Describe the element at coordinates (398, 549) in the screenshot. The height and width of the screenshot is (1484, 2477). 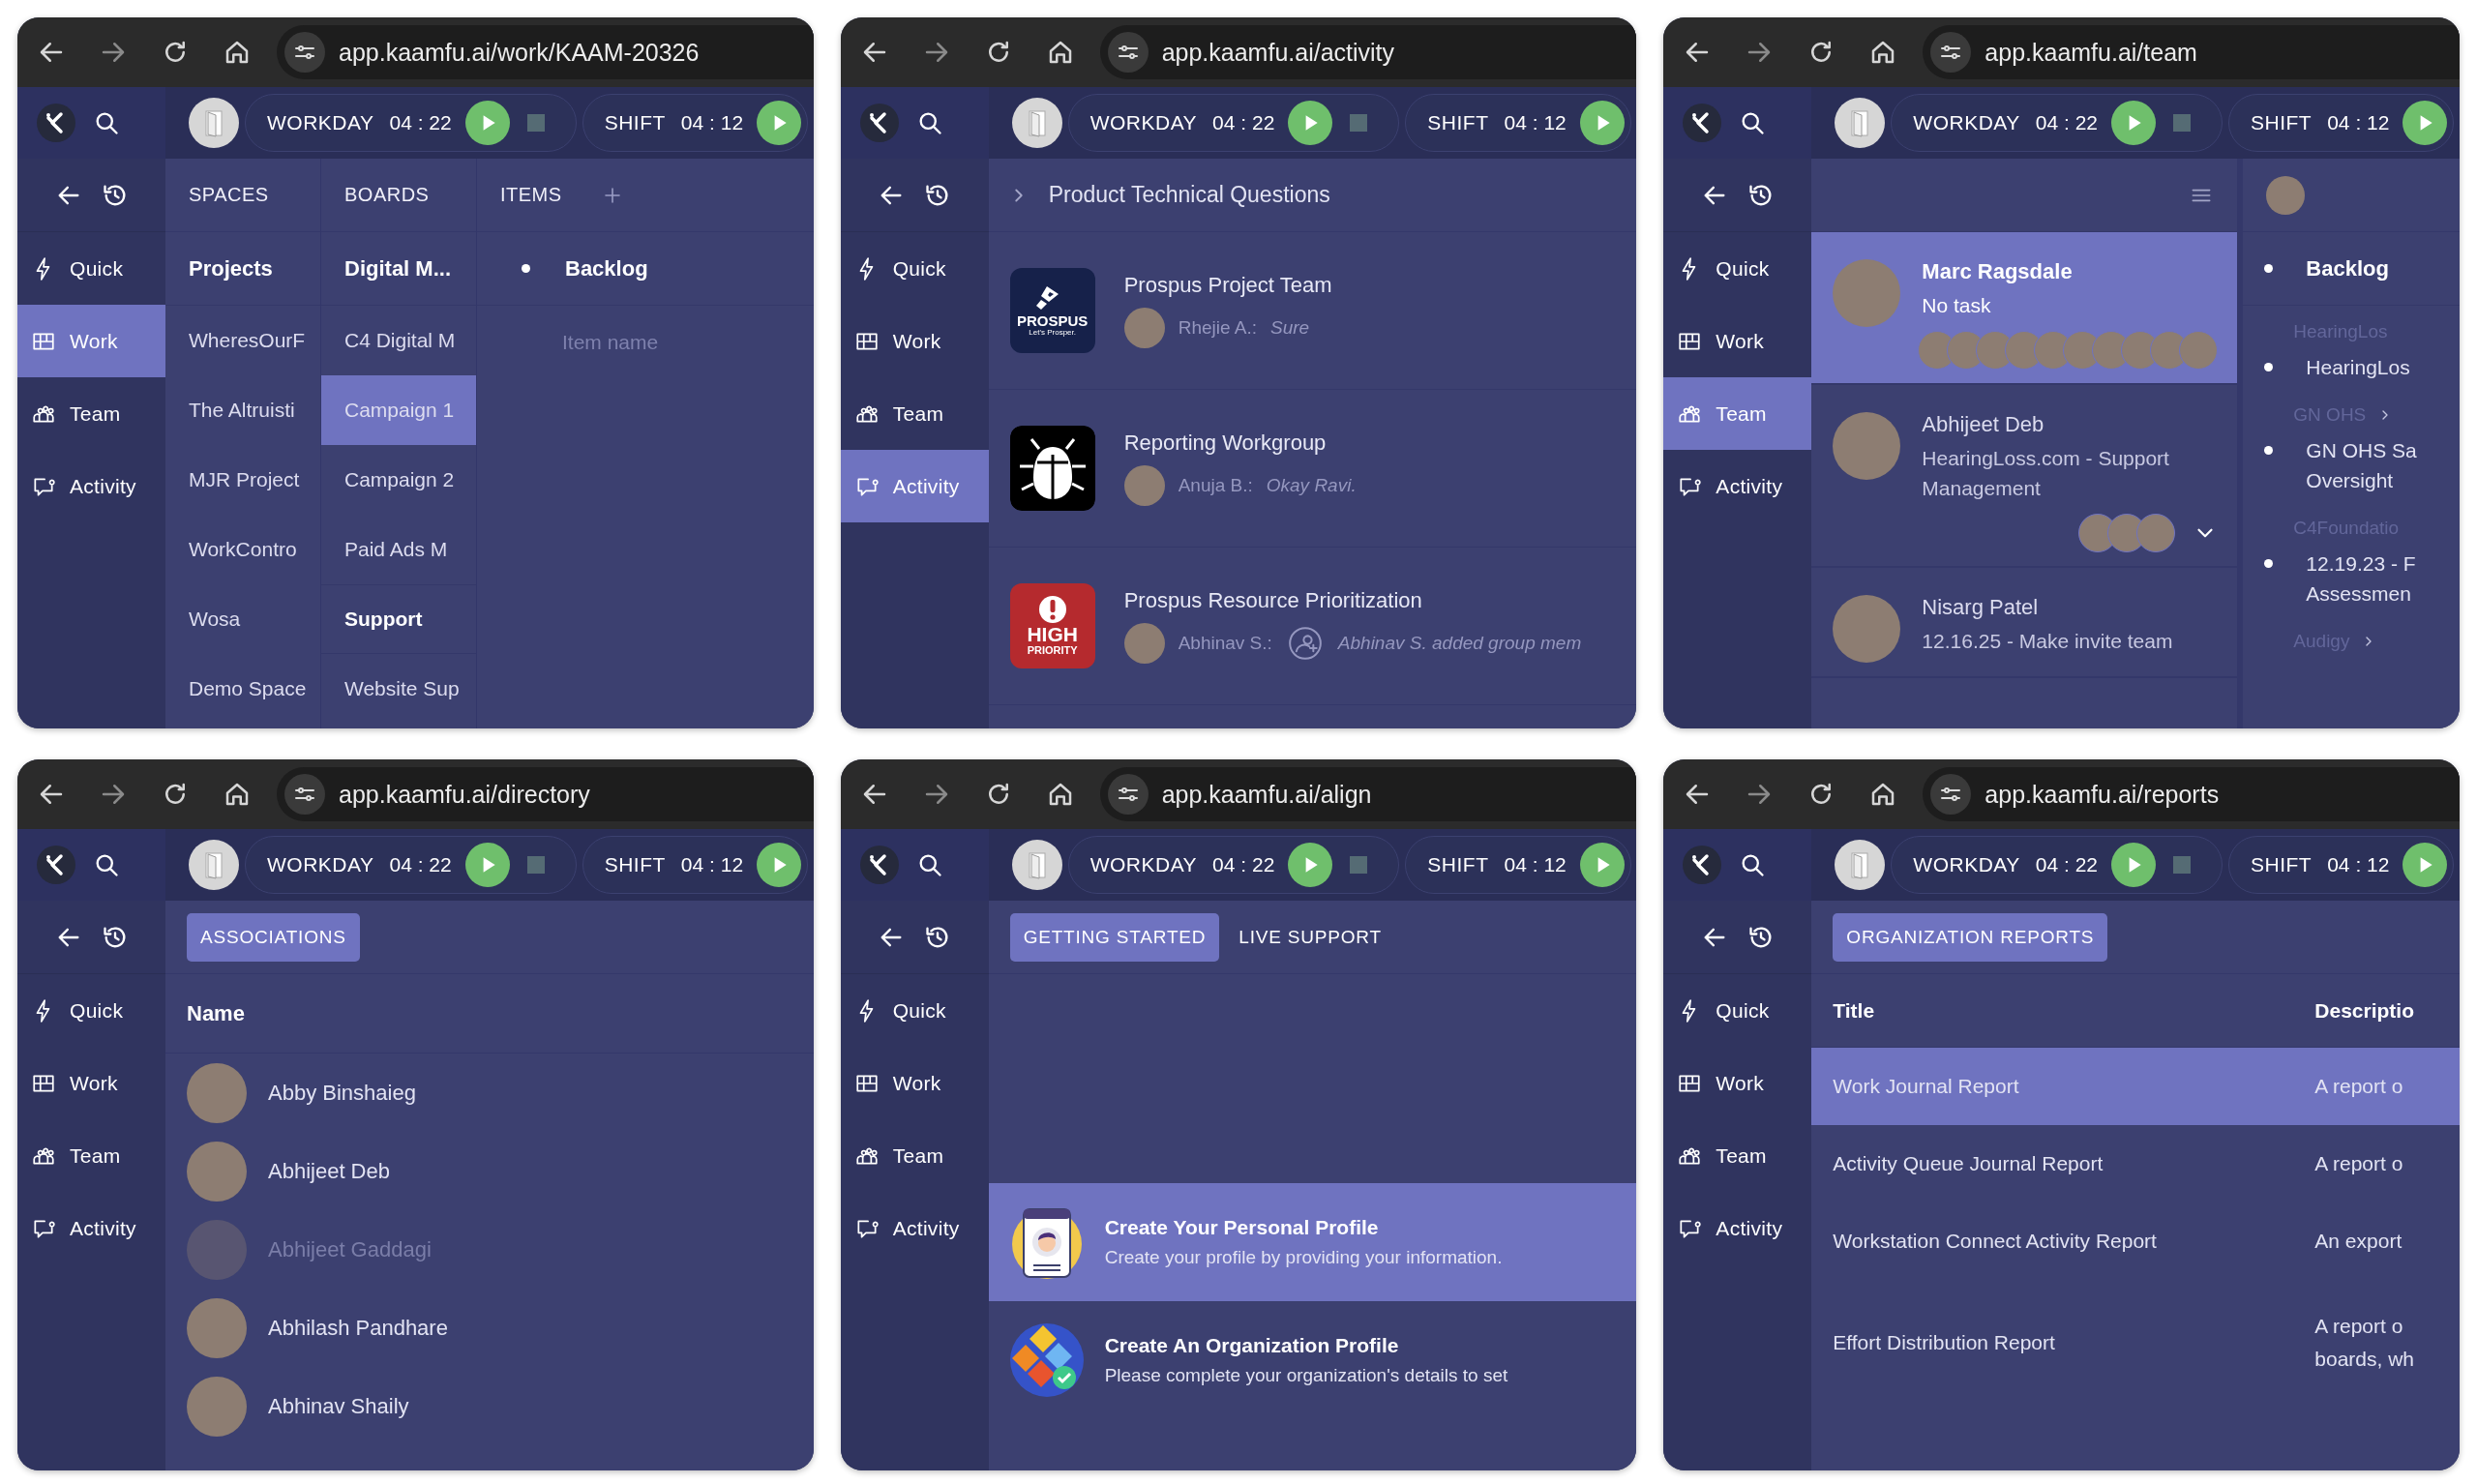
I see `list-item: Paid Ads M` at that location.